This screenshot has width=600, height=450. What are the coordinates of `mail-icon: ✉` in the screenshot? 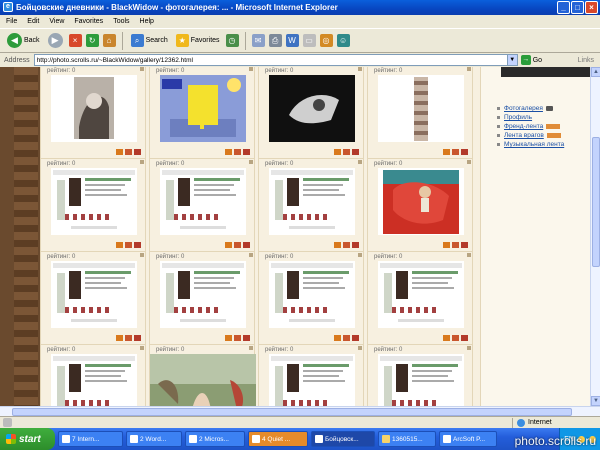 It's located at (258, 40).